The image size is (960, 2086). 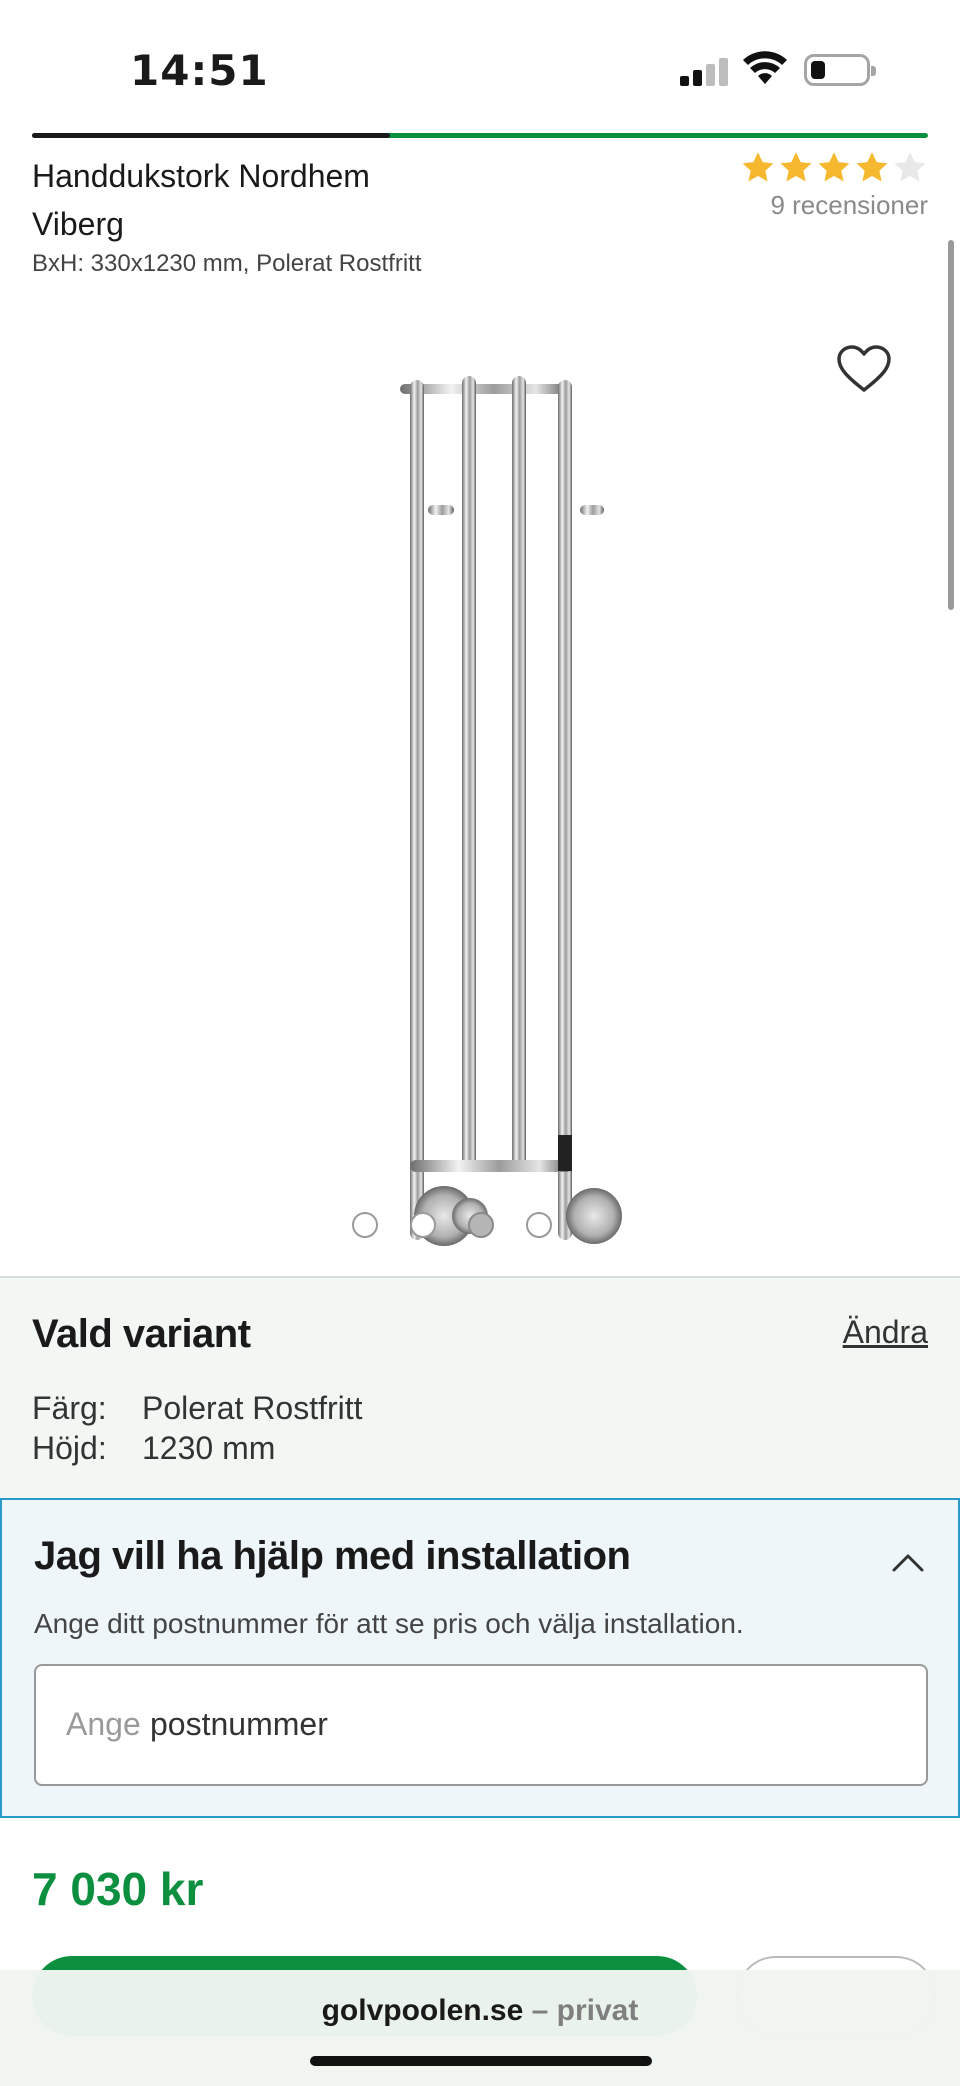 What do you see at coordinates (765, 67) in the screenshot?
I see `wifi-icon` at bounding box center [765, 67].